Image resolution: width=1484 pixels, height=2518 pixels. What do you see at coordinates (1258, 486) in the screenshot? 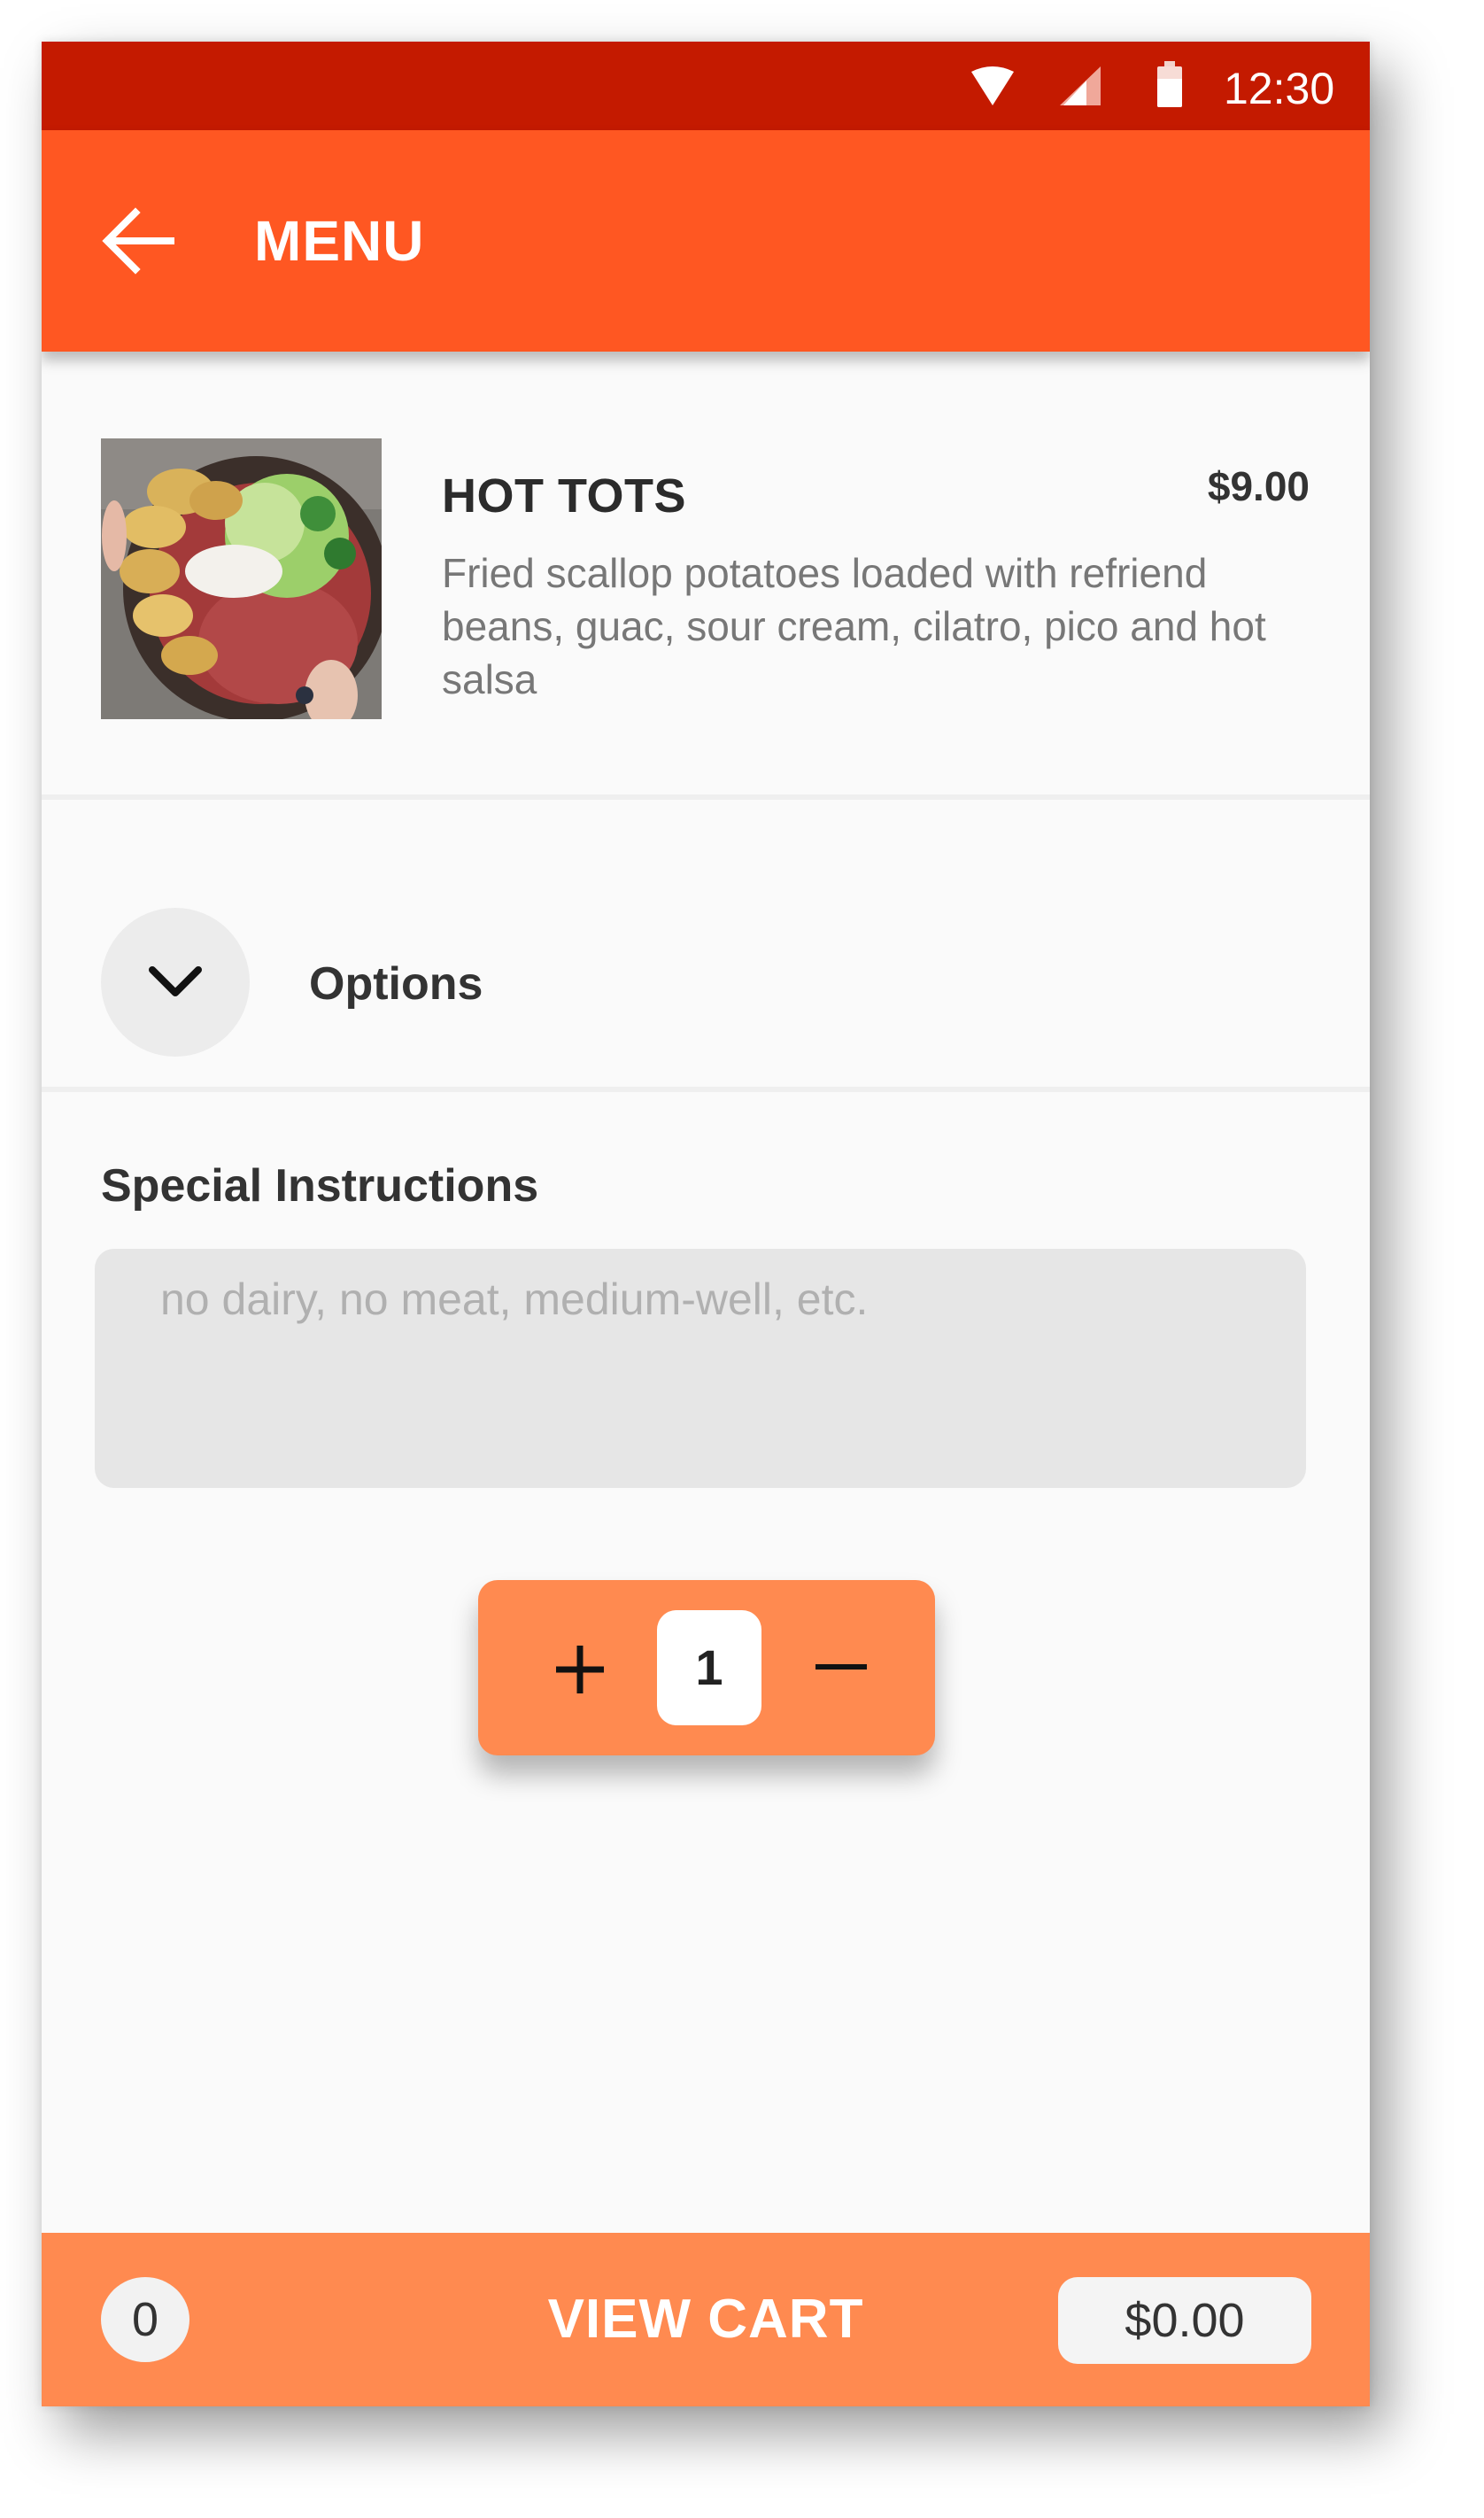
I see `item-price: $9.00` at bounding box center [1258, 486].